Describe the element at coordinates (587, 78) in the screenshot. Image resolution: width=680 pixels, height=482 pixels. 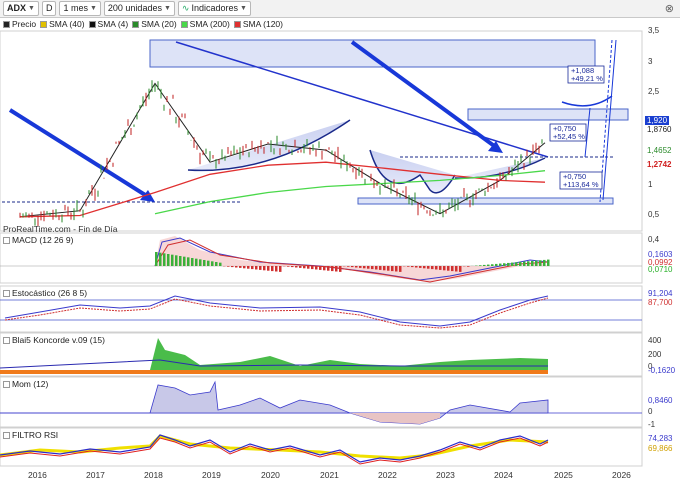
I see `ann-top-b: +49,21 %` at that location.